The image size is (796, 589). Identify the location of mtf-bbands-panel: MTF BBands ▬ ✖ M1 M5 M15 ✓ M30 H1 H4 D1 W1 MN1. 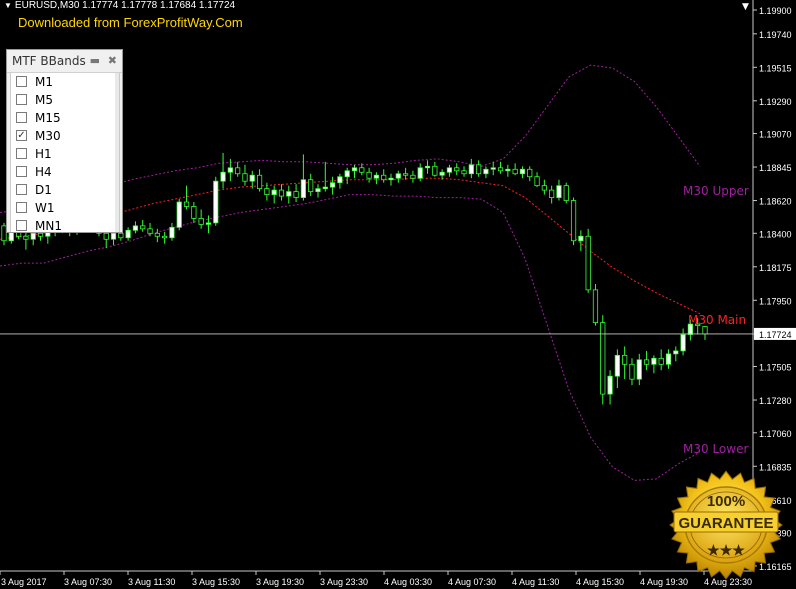
(64, 141).